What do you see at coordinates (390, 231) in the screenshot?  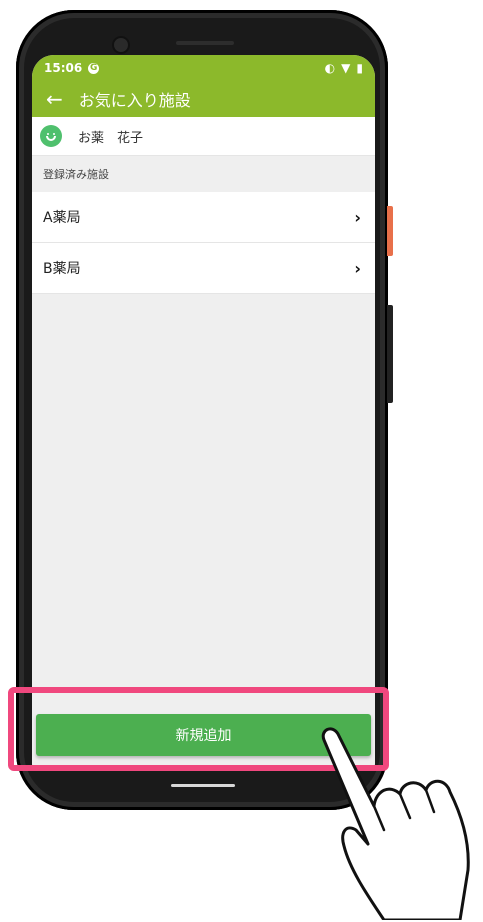 I see `power-button` at bounding box center [390, 231].